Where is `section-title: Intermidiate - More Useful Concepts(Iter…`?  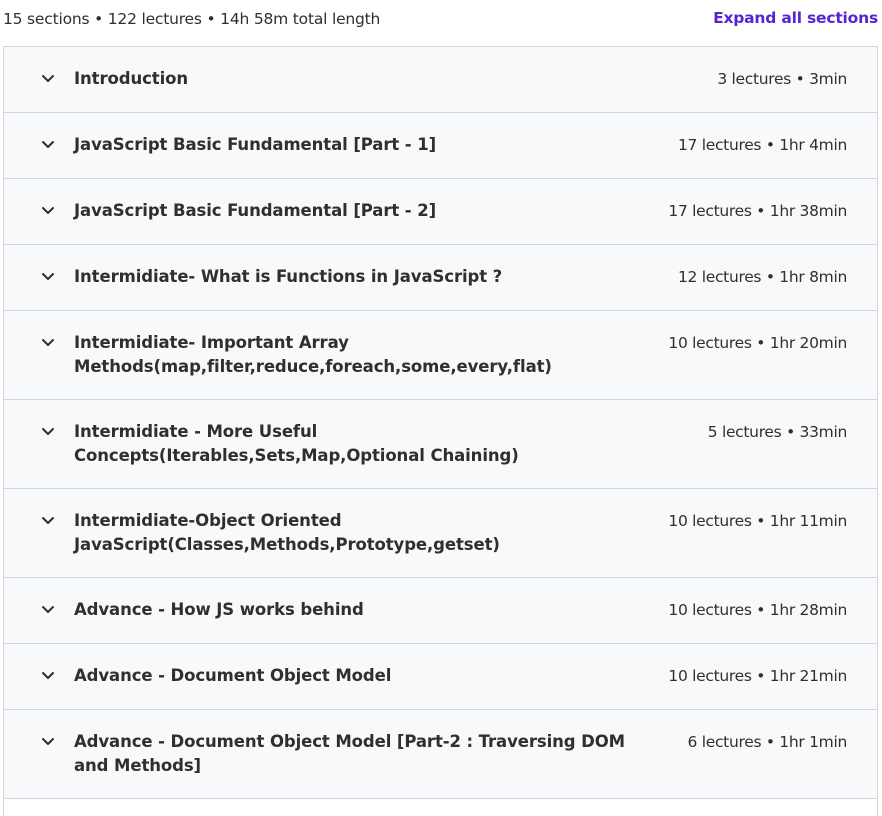
section-title: Intermidiate - More Useful Concepts(Iter… is located at coordinates (296, 443).